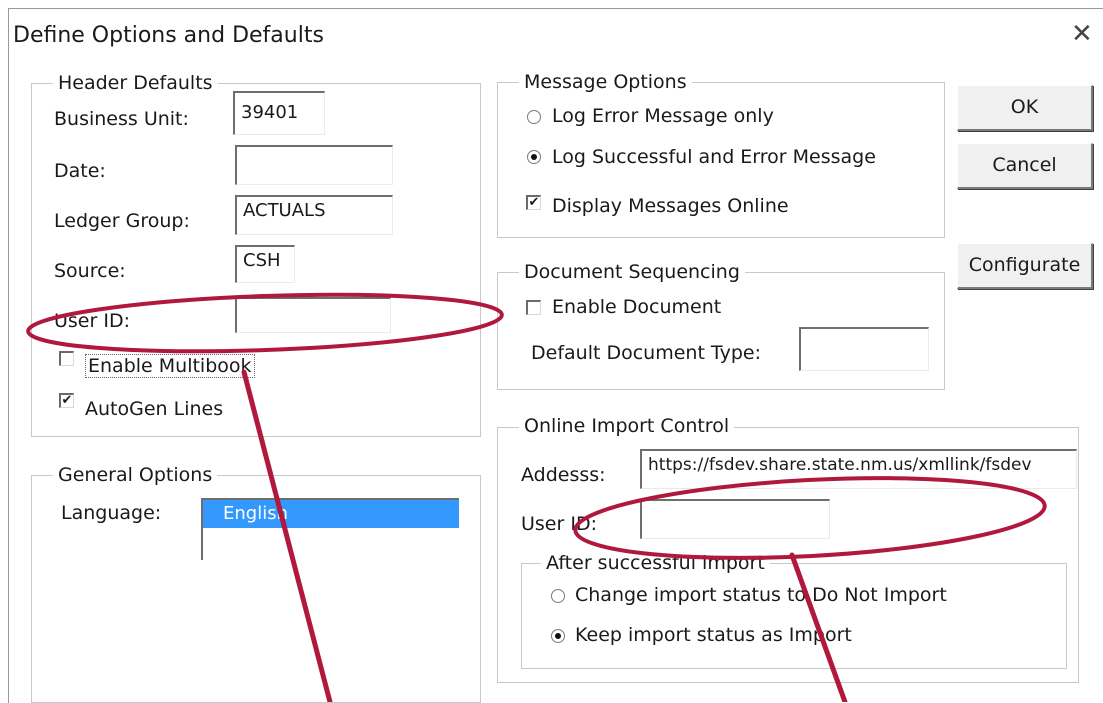 This screenshot has height=703, width=1103. What do you see at coordinates (533, 307) in the screenshot?
I see `enable-document-checkbox` at bounding box center [533, 307].